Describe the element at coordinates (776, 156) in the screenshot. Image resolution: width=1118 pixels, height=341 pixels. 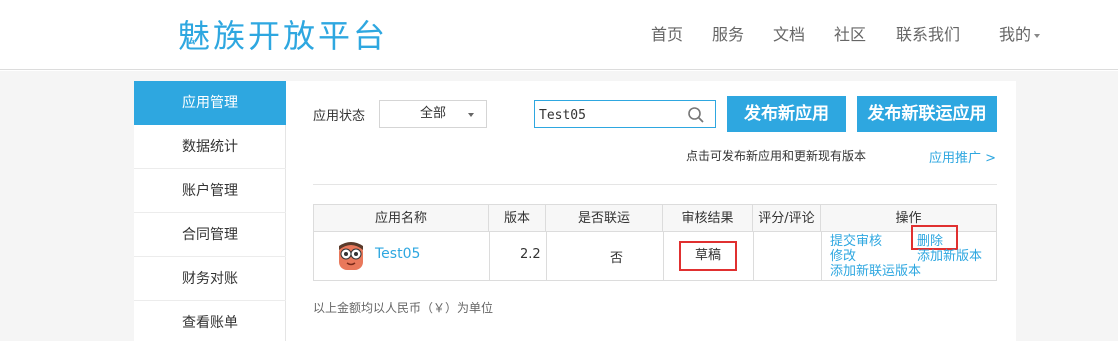
I see `publish-hint: 点击可发布新应用和更新现有版本` at that location.